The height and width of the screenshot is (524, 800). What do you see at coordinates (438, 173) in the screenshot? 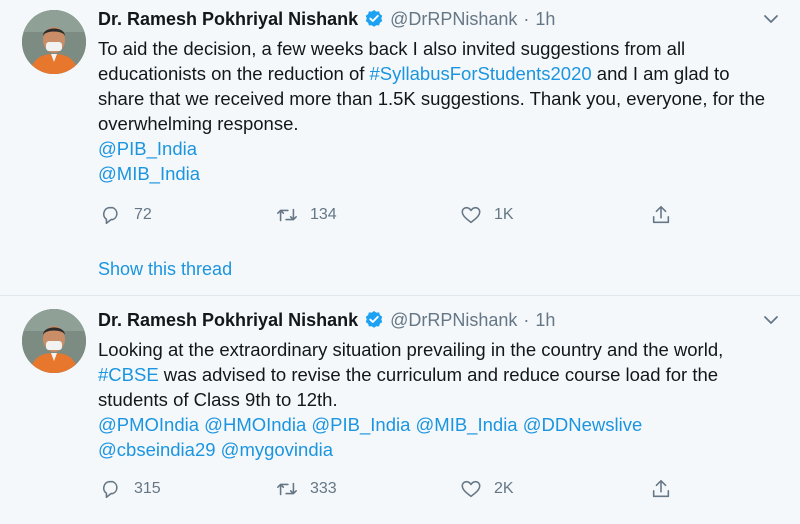
I see `mention-link: @MIB_India` at bounding box center [438, 173].